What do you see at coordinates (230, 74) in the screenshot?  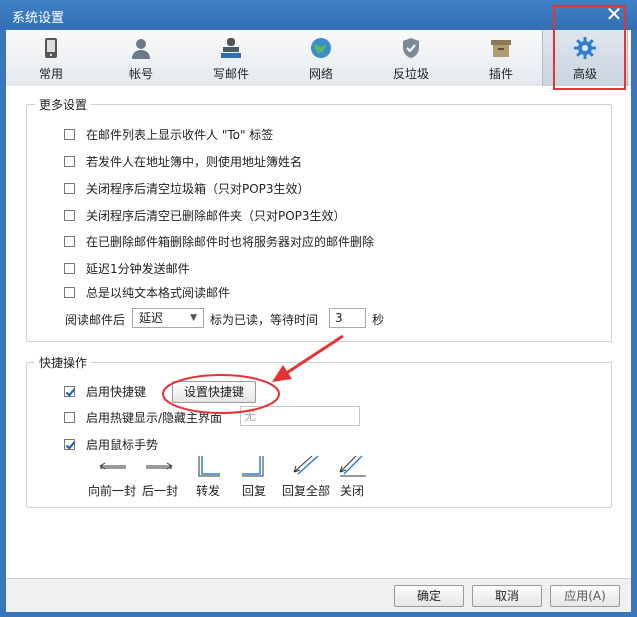 I see `tab-label: 写邮件` at bounding box center [230, 74].